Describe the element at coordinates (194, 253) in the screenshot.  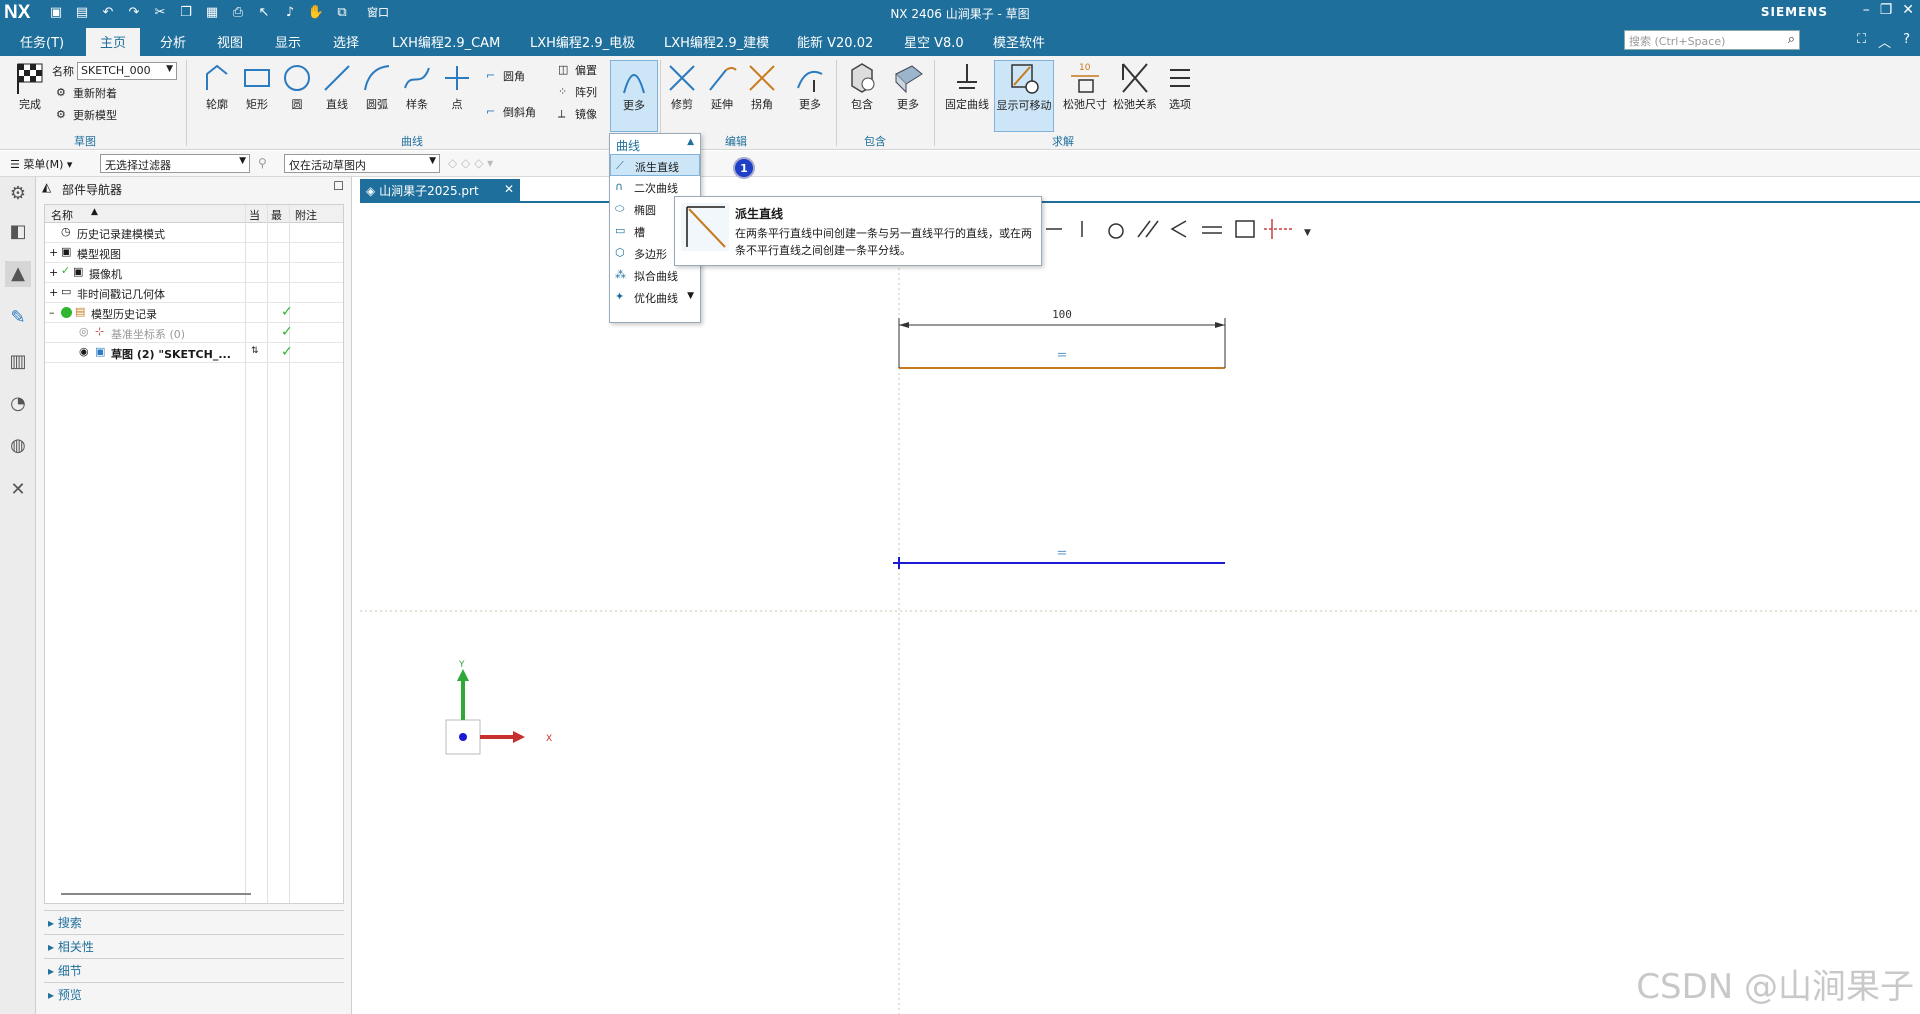
I see `tree-row-model-views: + ▣ 模型视图` at that location.